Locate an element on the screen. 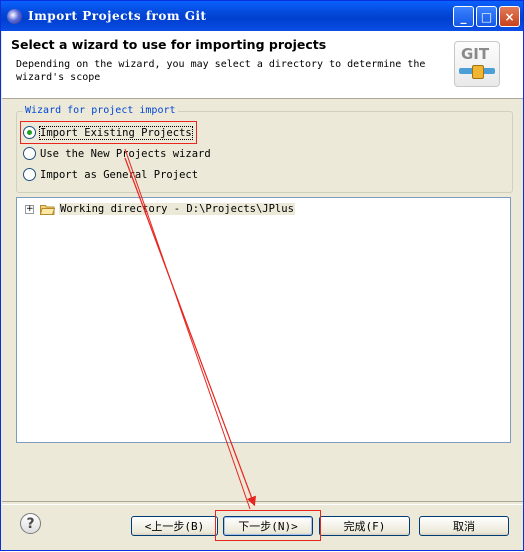  minimize-button: _ is located at coordinates (463, 16).